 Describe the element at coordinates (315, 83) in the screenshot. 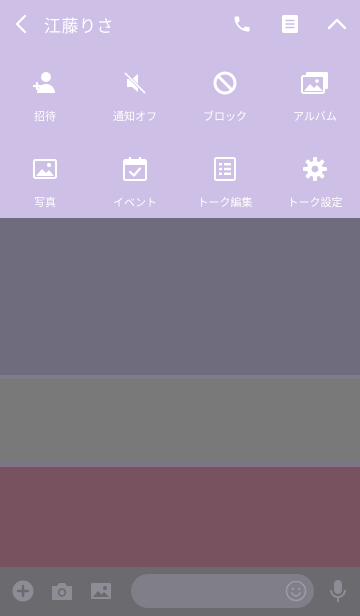

I see `album-icon` at that location.